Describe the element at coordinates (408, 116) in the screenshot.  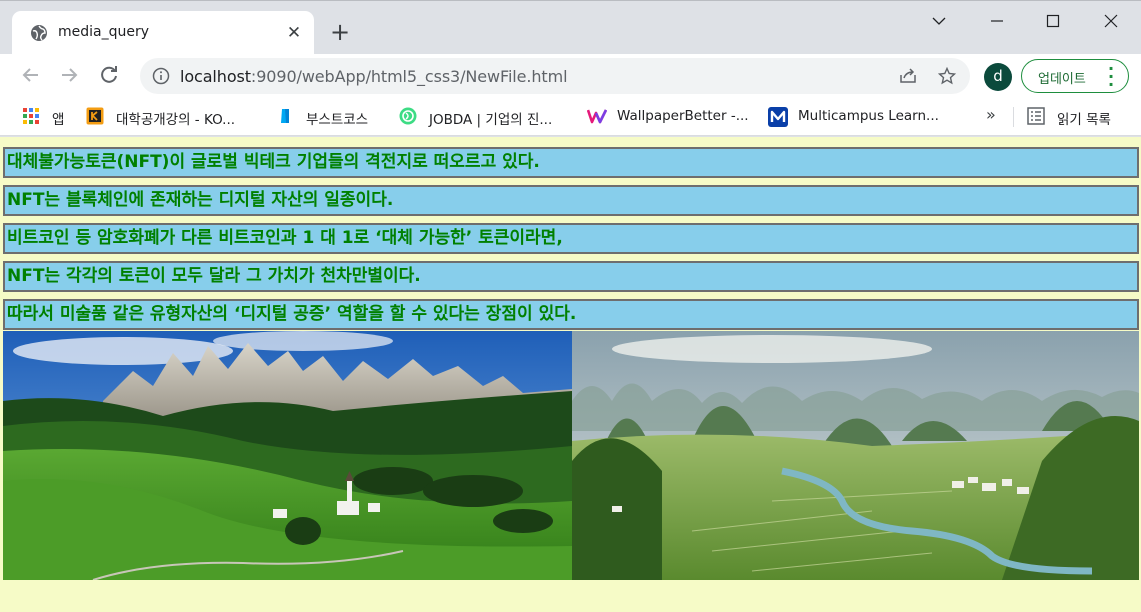
I see `jobda-icon` at that location.